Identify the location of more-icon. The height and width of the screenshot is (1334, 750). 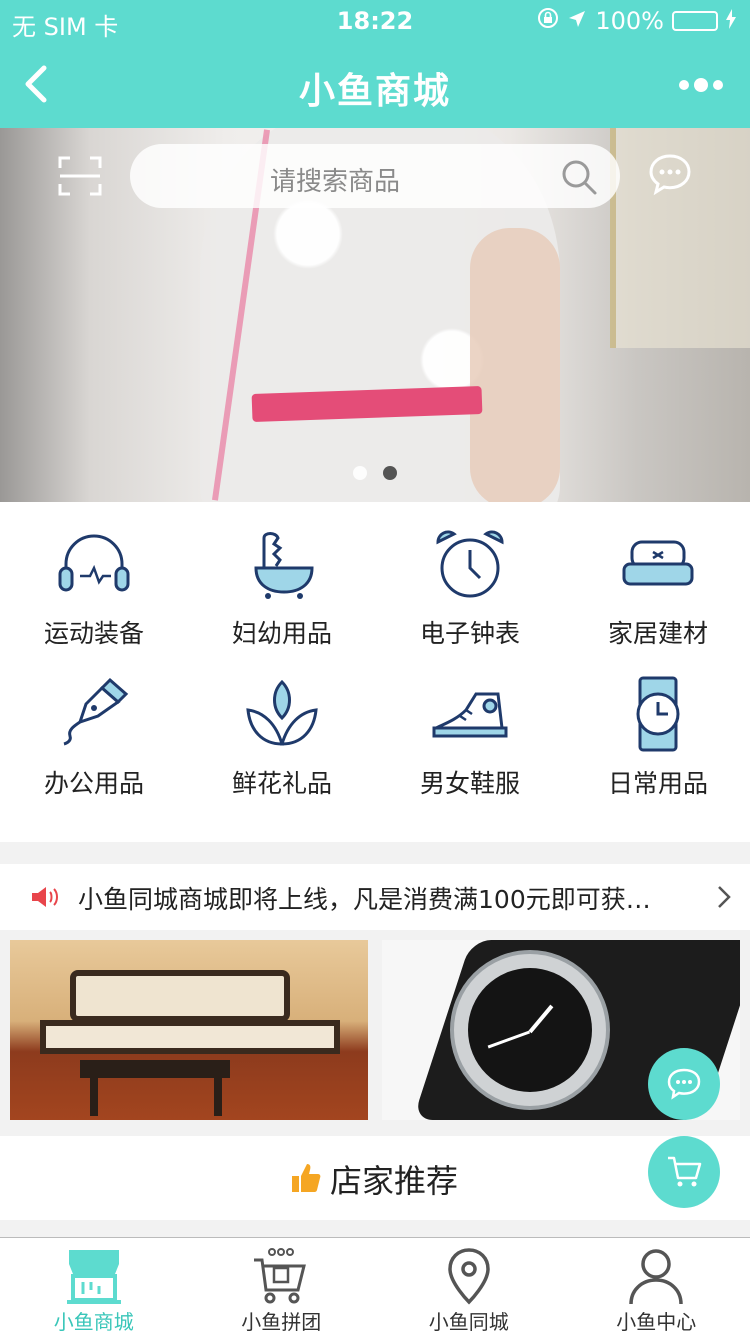
(701, 85).